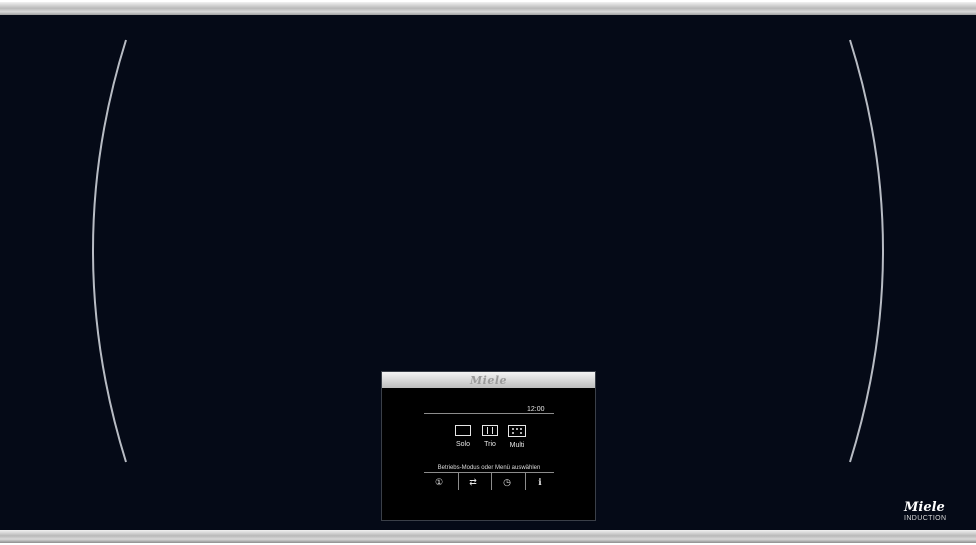 The width and height of the screenshot is (976, 545). Describe the element at coordinates (540, 482) in the screenshot. I see `info-button: ℹ` at that location.